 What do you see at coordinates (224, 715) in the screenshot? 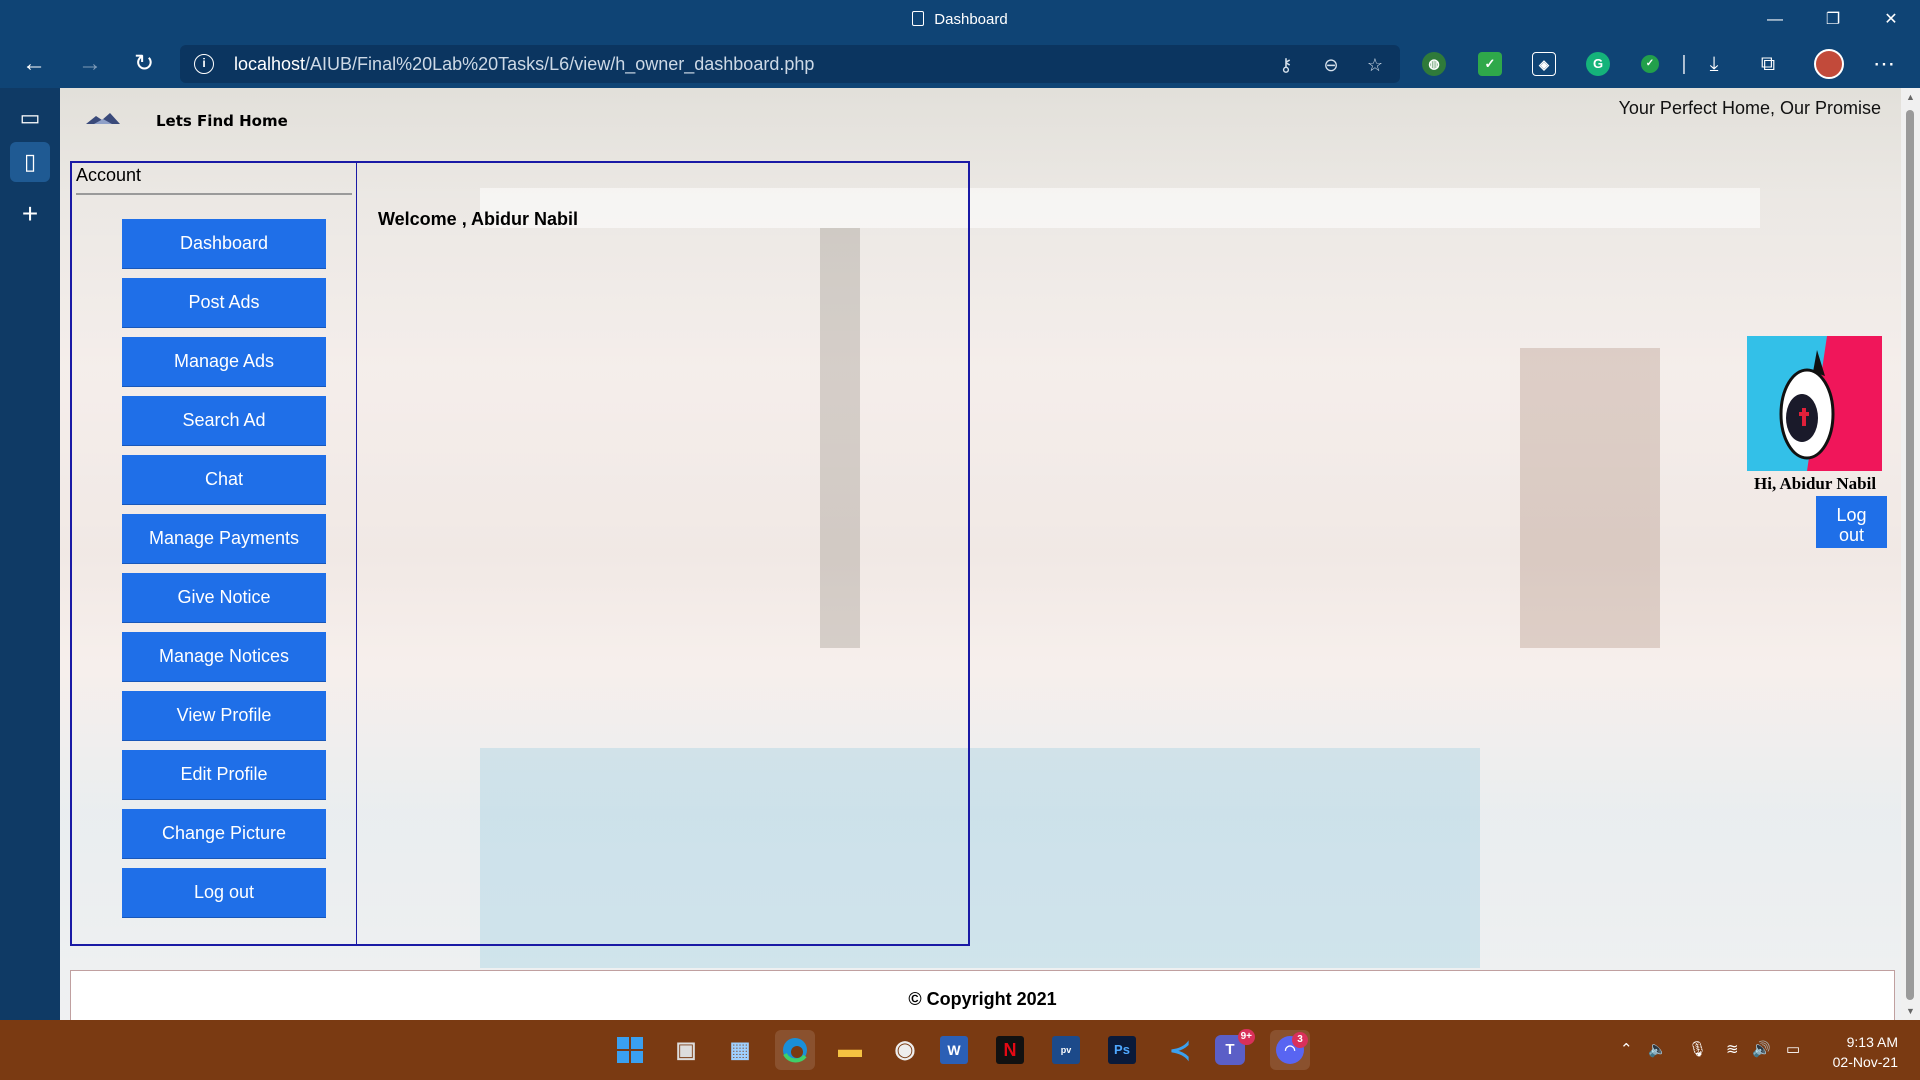
I see `view-profile-button: View Profile` at bounding box center [224, 715].